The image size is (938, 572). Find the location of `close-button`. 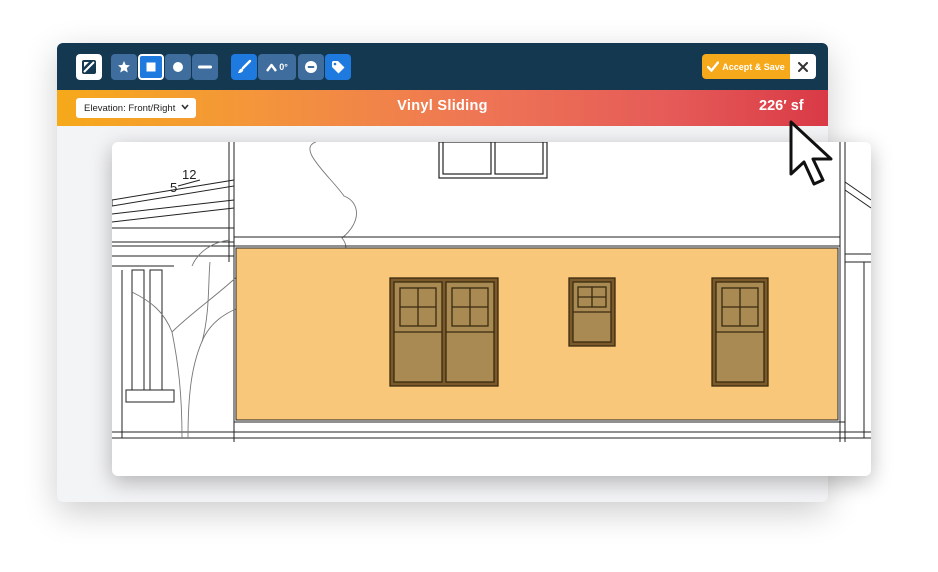

close-button is located at coordinates (803, 66).